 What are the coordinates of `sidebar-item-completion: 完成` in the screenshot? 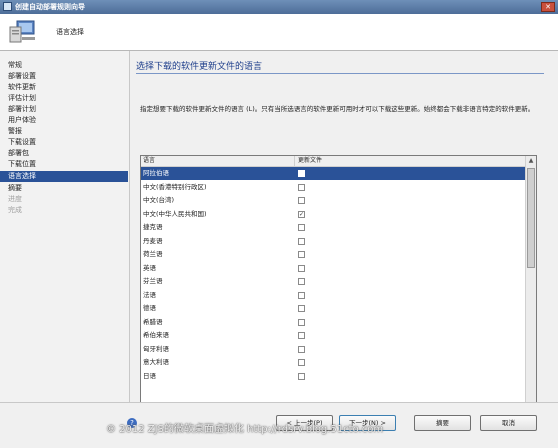 It's located at (15, 210).